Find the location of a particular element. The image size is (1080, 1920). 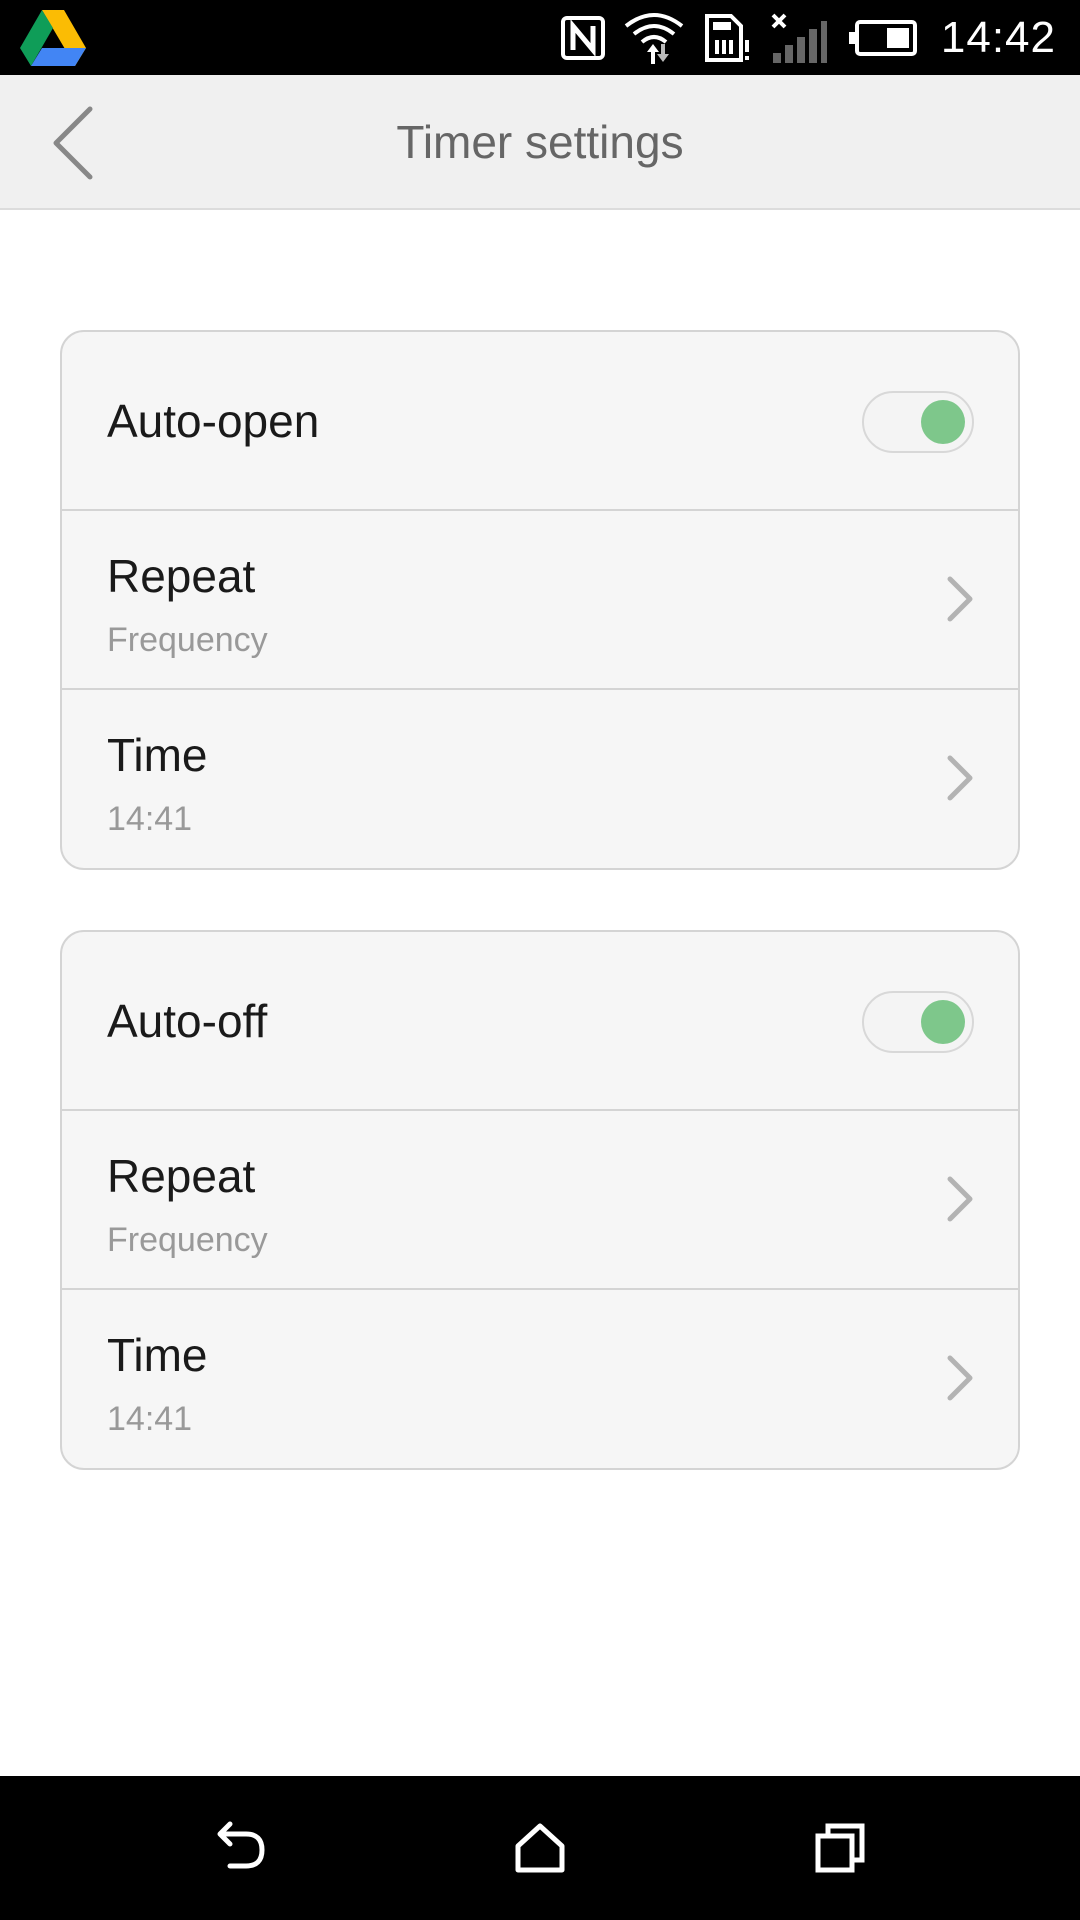

battery-icon is located at coordinates (882, 37).